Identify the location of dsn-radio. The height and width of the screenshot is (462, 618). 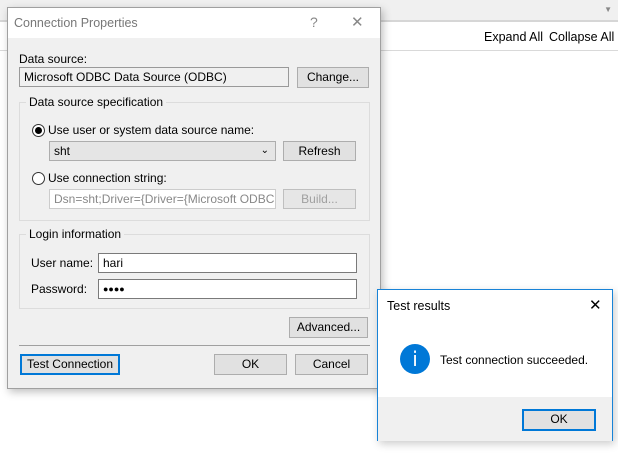
(38, 130).